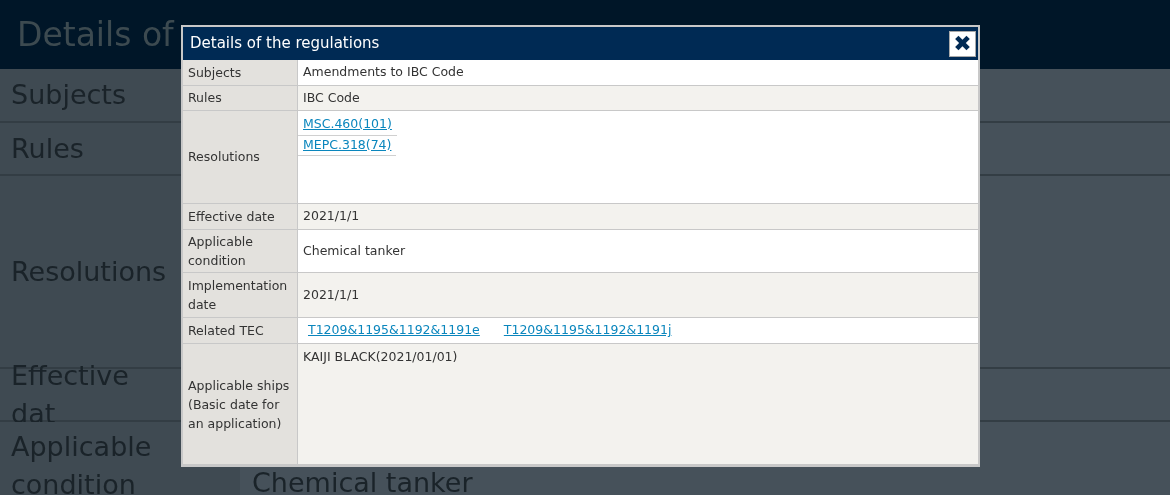  I want to click on field-label: Rules, so click(205, 98).